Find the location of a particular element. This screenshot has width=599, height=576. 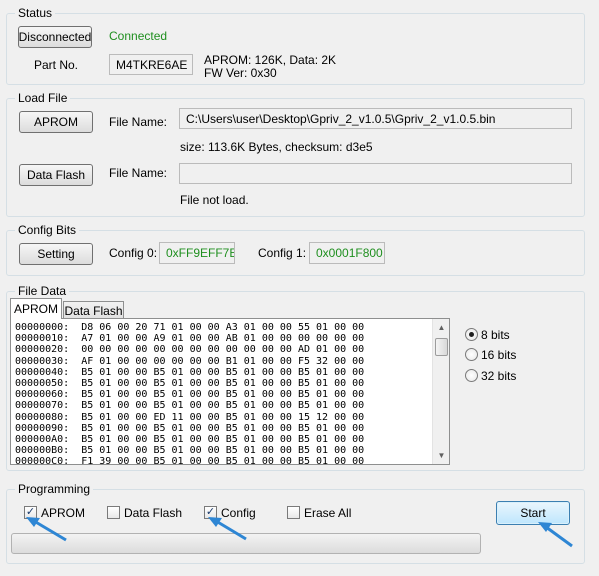

scroll-thumb is located at coordinates (441, 347).